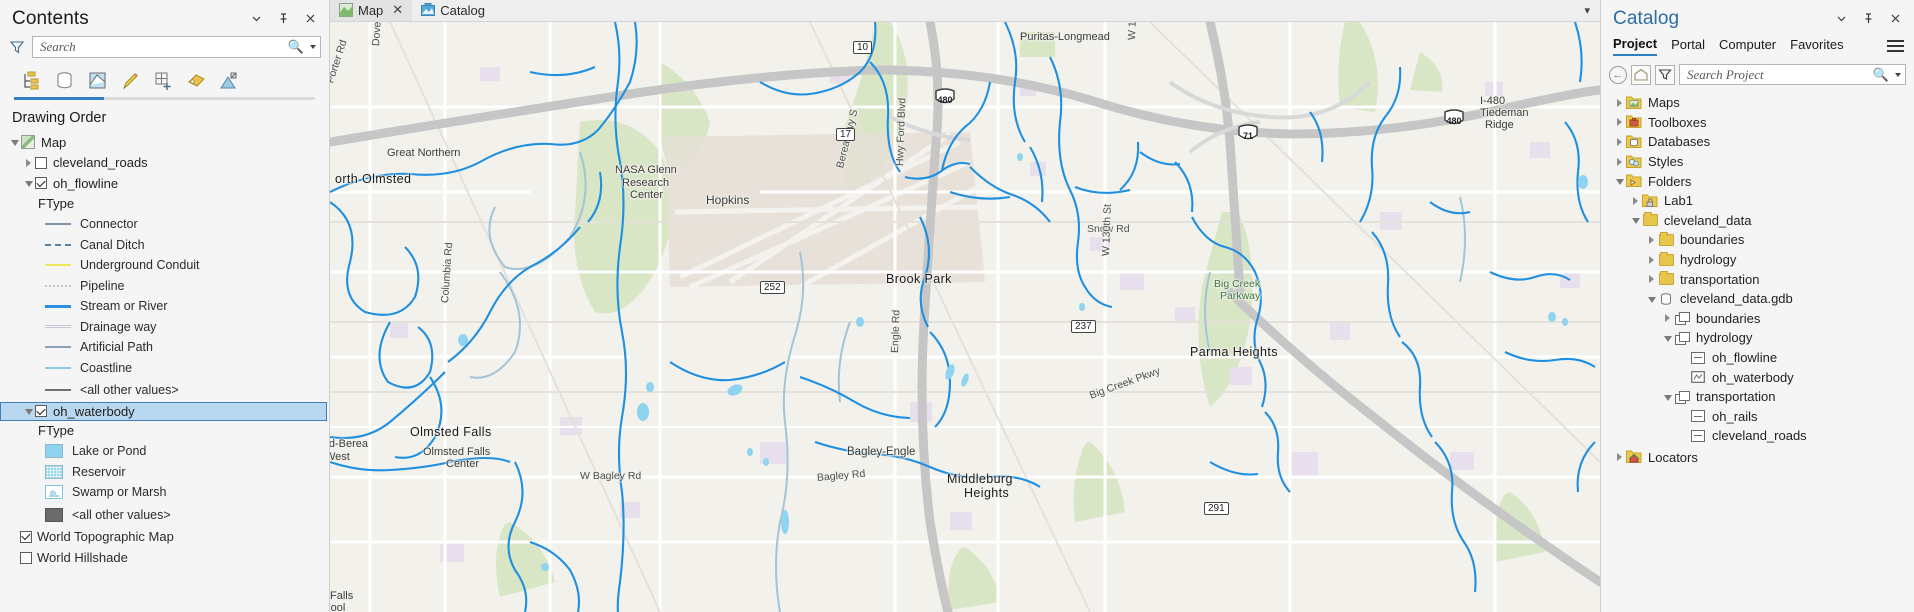 Image resolution: width=1914 pixels, height=612 pixels. I want to click on catalog-item-lab1: Lab1, so click(1757, 201).